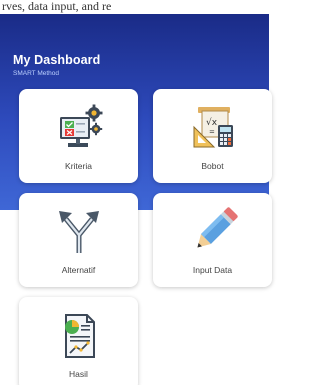 The image size is (320, 385). Describe the element at coordinates (79, 336) in the screenshot. I see `report-chart-icon` at that location.